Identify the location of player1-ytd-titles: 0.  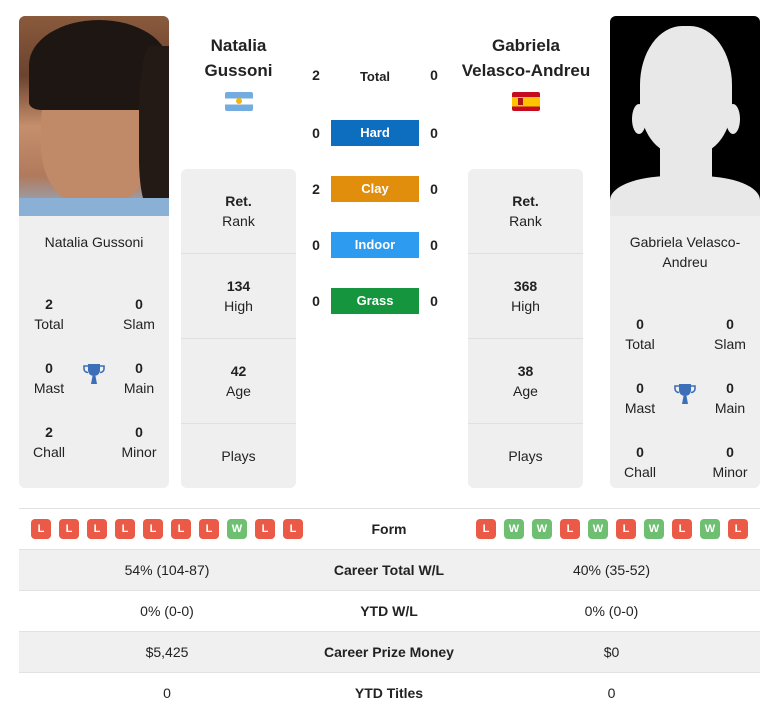
(167, 693).